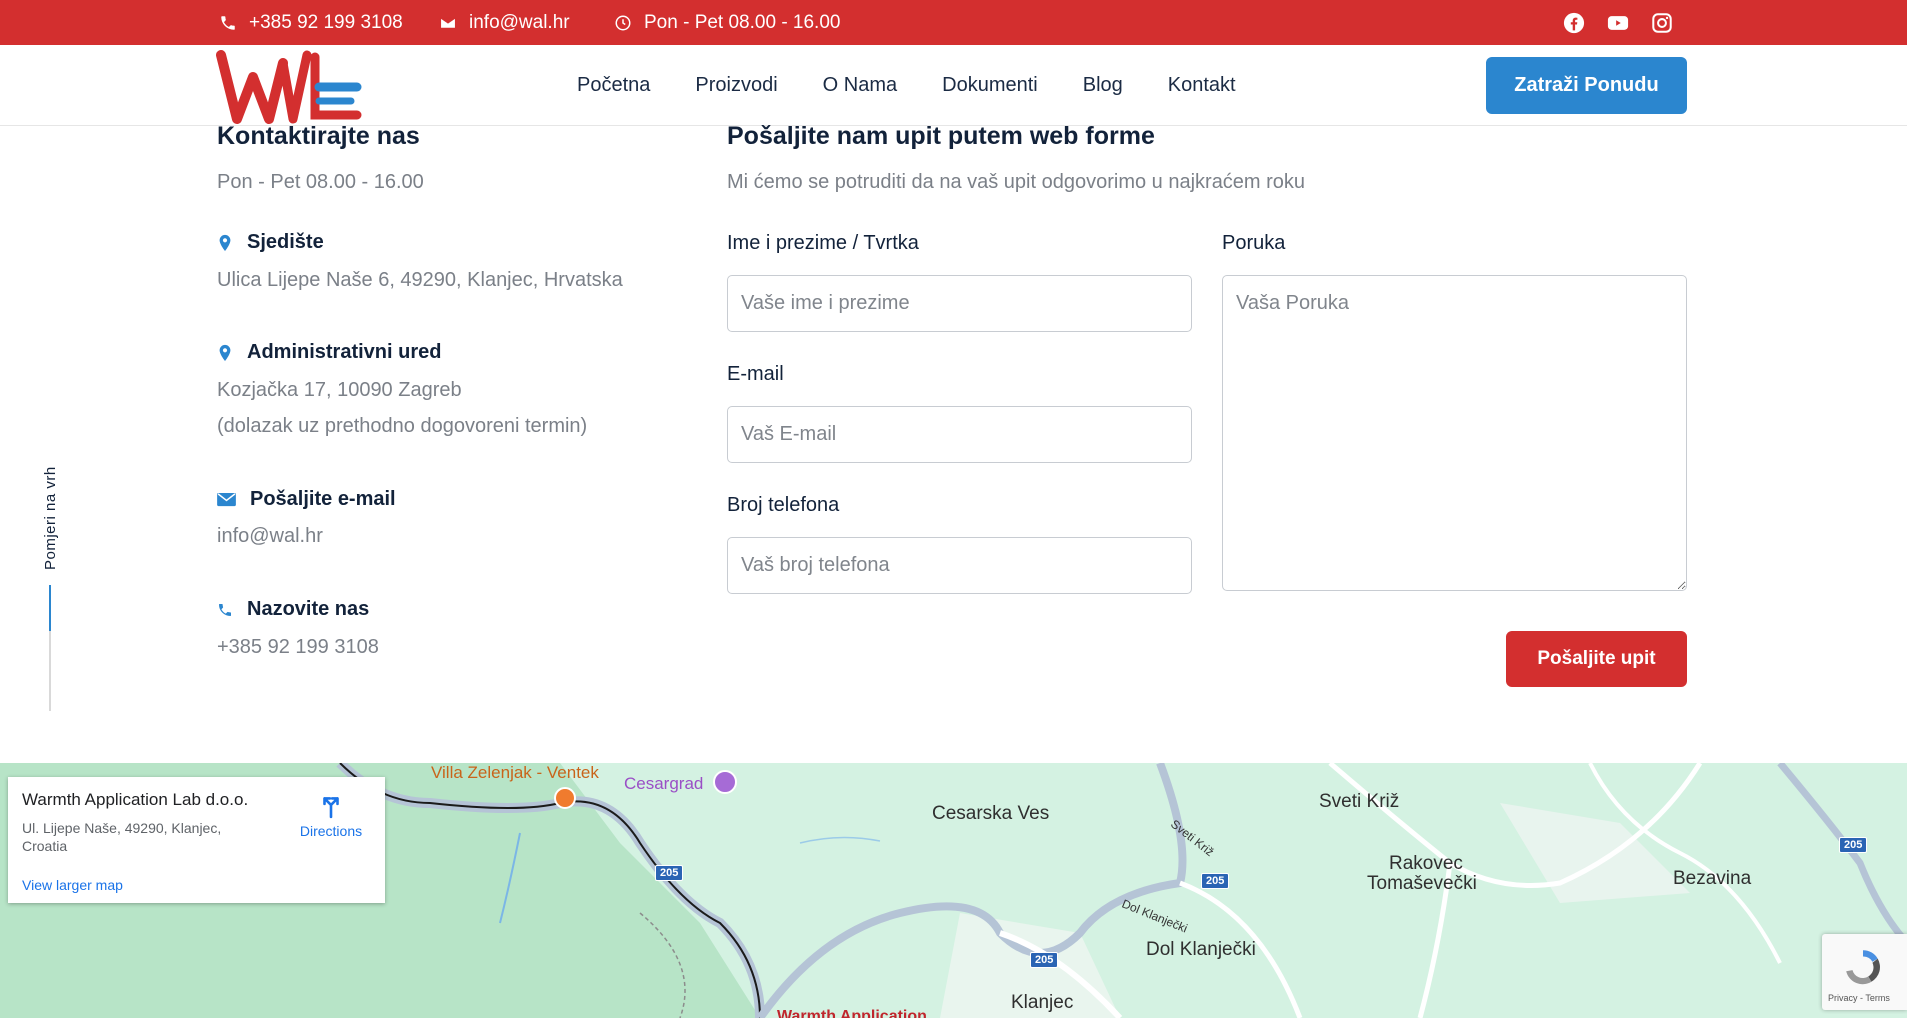 This screenshot has width=1907, height=1018. Describe the element at coordinates (298, 647) in the screenshot. I see `phone-value: +385 92 199 3108` at that location.